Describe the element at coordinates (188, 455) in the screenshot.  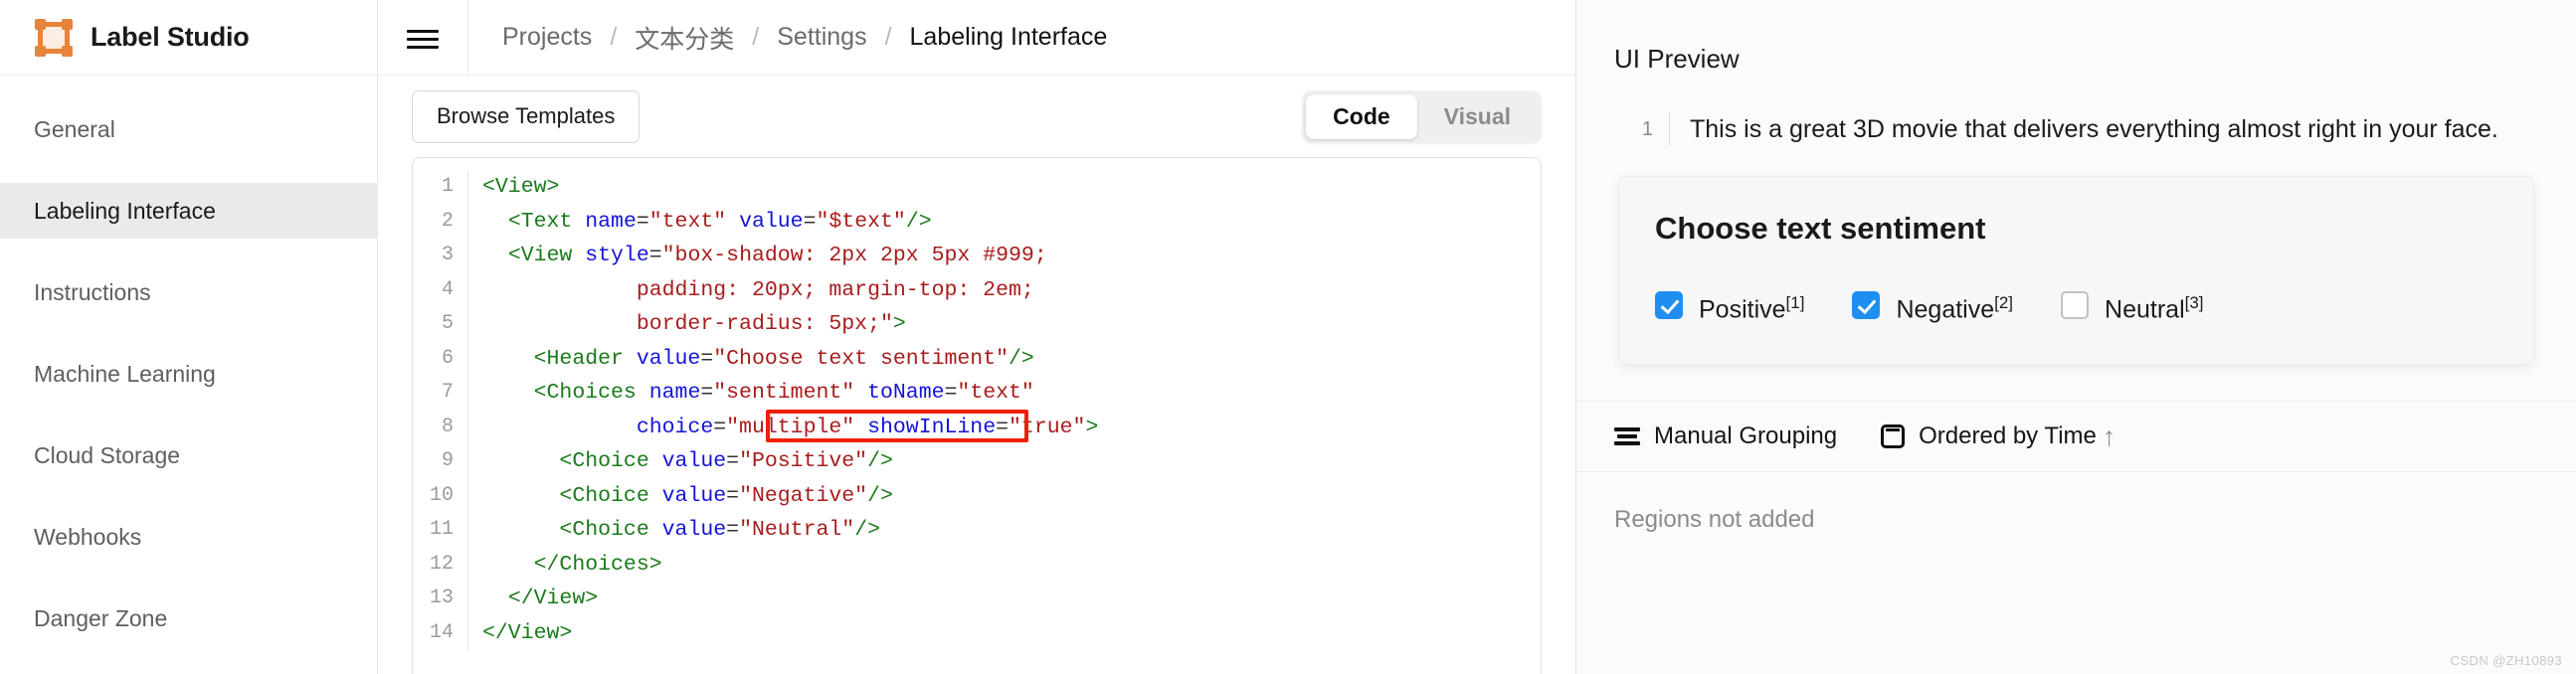
I see `sidebar-item-cloud-storage: Cloud Storage` at that location.